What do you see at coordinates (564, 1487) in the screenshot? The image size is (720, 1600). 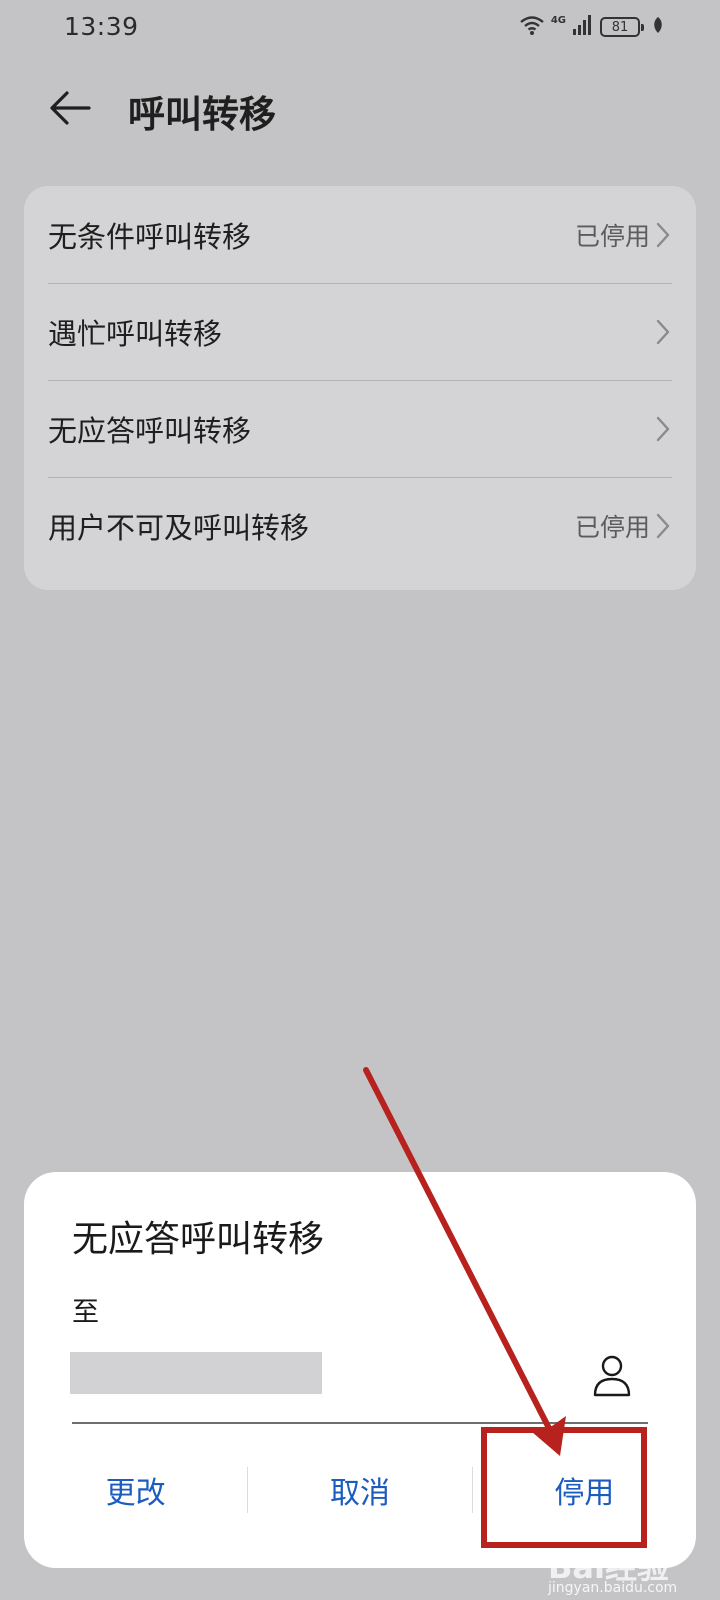 I see `highlight-box` at bounding box center [564, 1487].